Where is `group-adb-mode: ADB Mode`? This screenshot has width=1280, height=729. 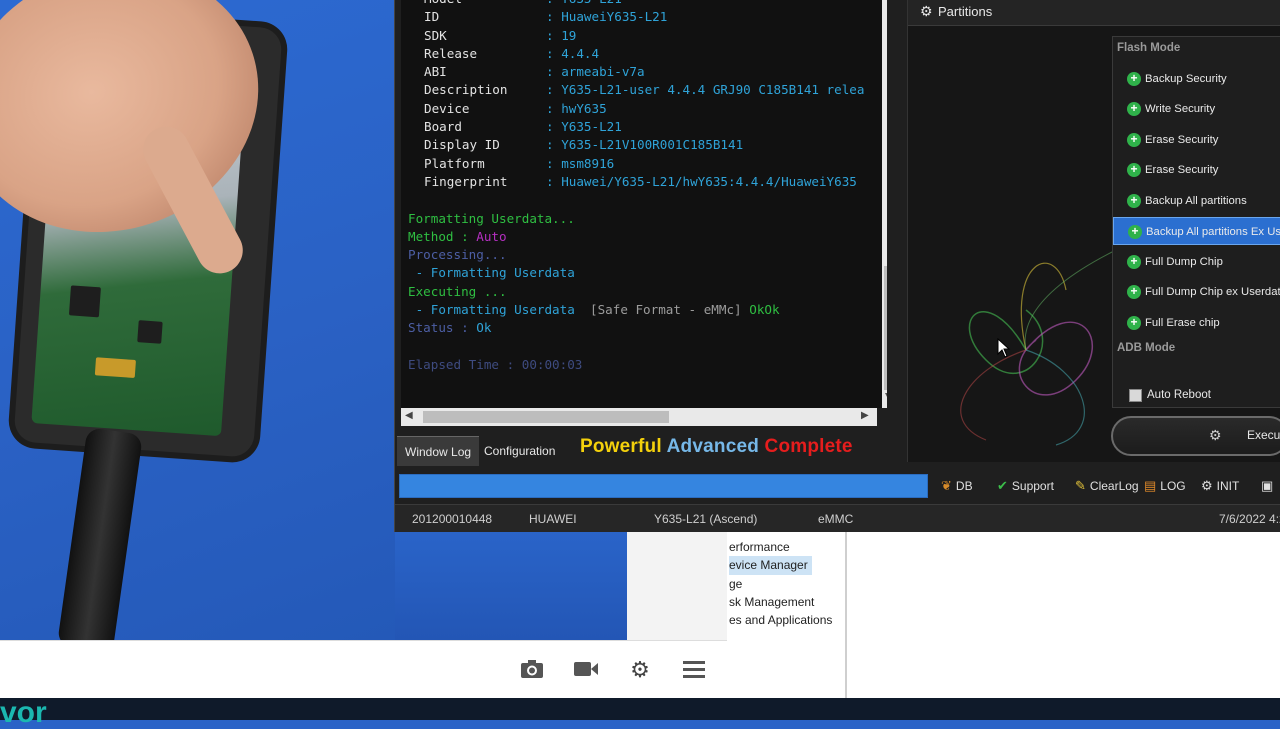
group-adb-mode: ADB Mode is located at coordinates (1146, 348).